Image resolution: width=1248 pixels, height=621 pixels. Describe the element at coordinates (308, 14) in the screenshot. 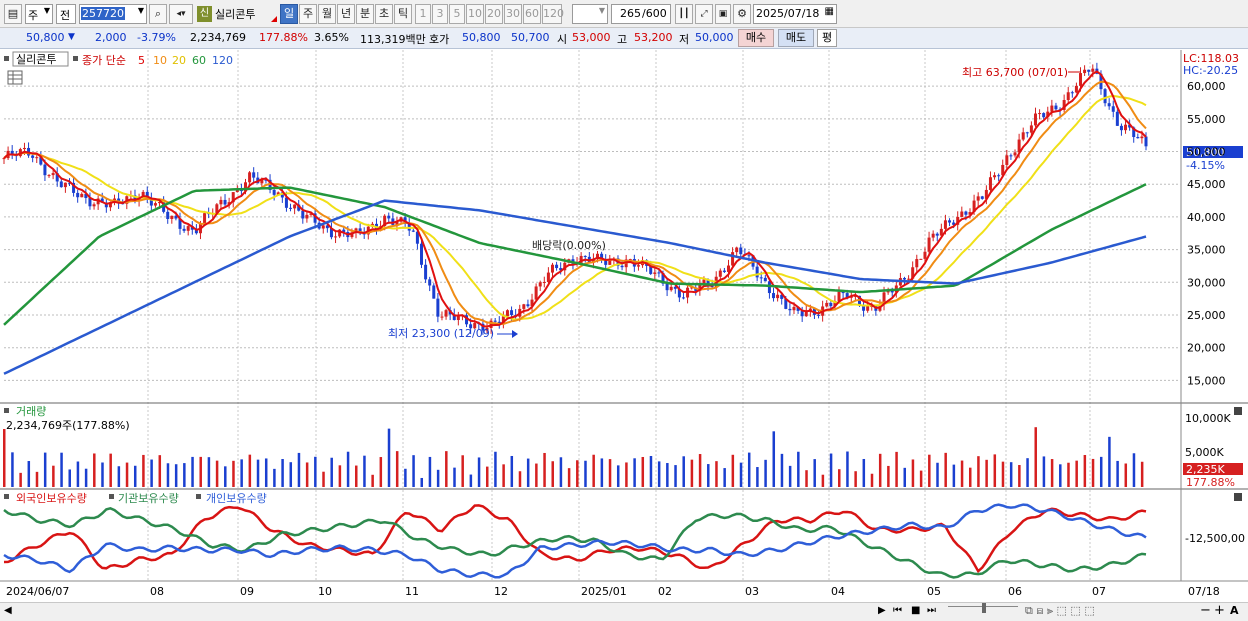

I see `period-button-1: 주` at that location.